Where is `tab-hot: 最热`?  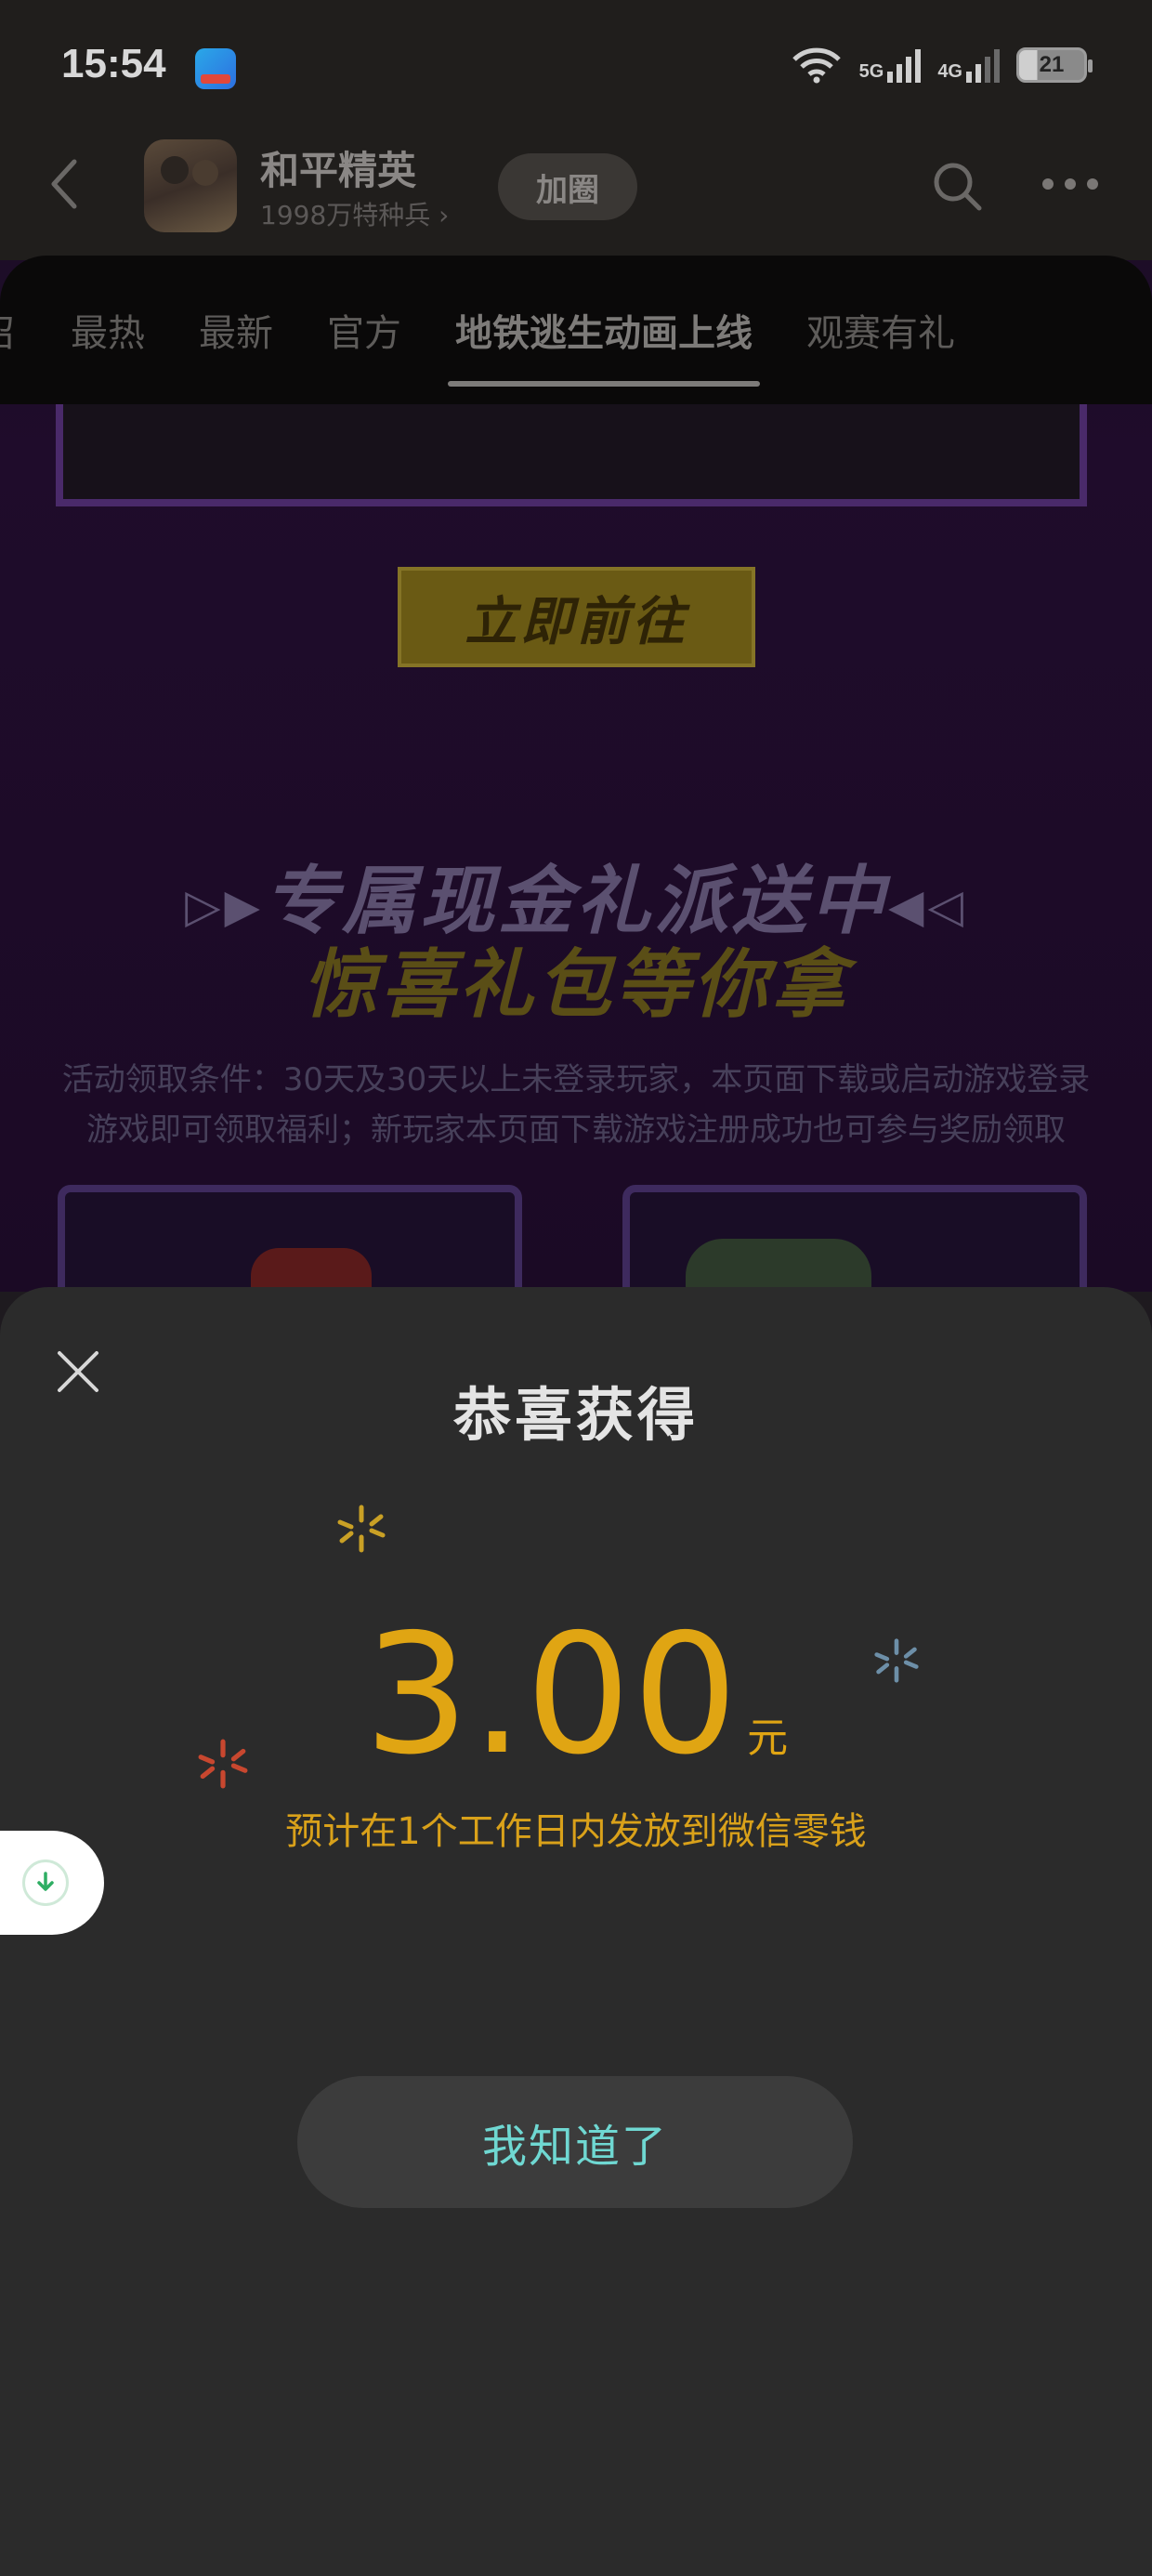
tab-hot: 最热 is located at coordinates (108, 330).